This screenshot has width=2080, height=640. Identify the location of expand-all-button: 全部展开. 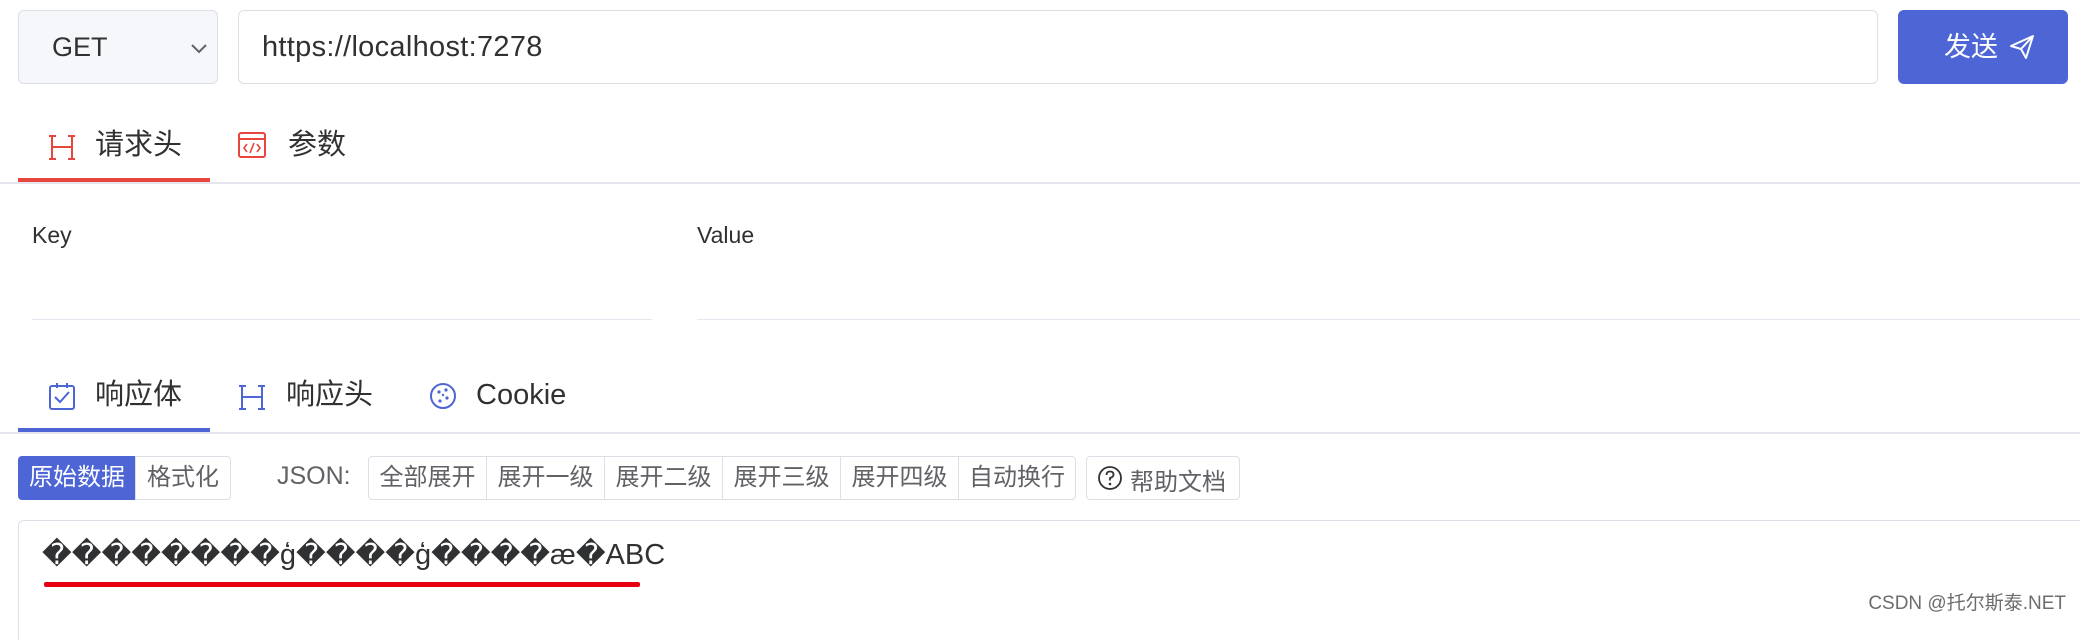
(427, 478).